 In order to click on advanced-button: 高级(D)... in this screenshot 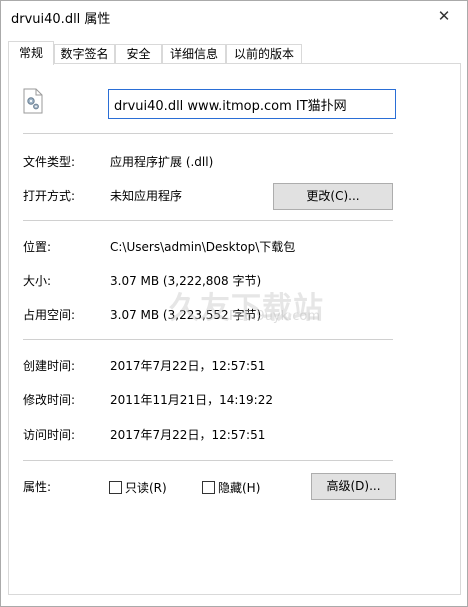, I will do `click(353, 486)`.